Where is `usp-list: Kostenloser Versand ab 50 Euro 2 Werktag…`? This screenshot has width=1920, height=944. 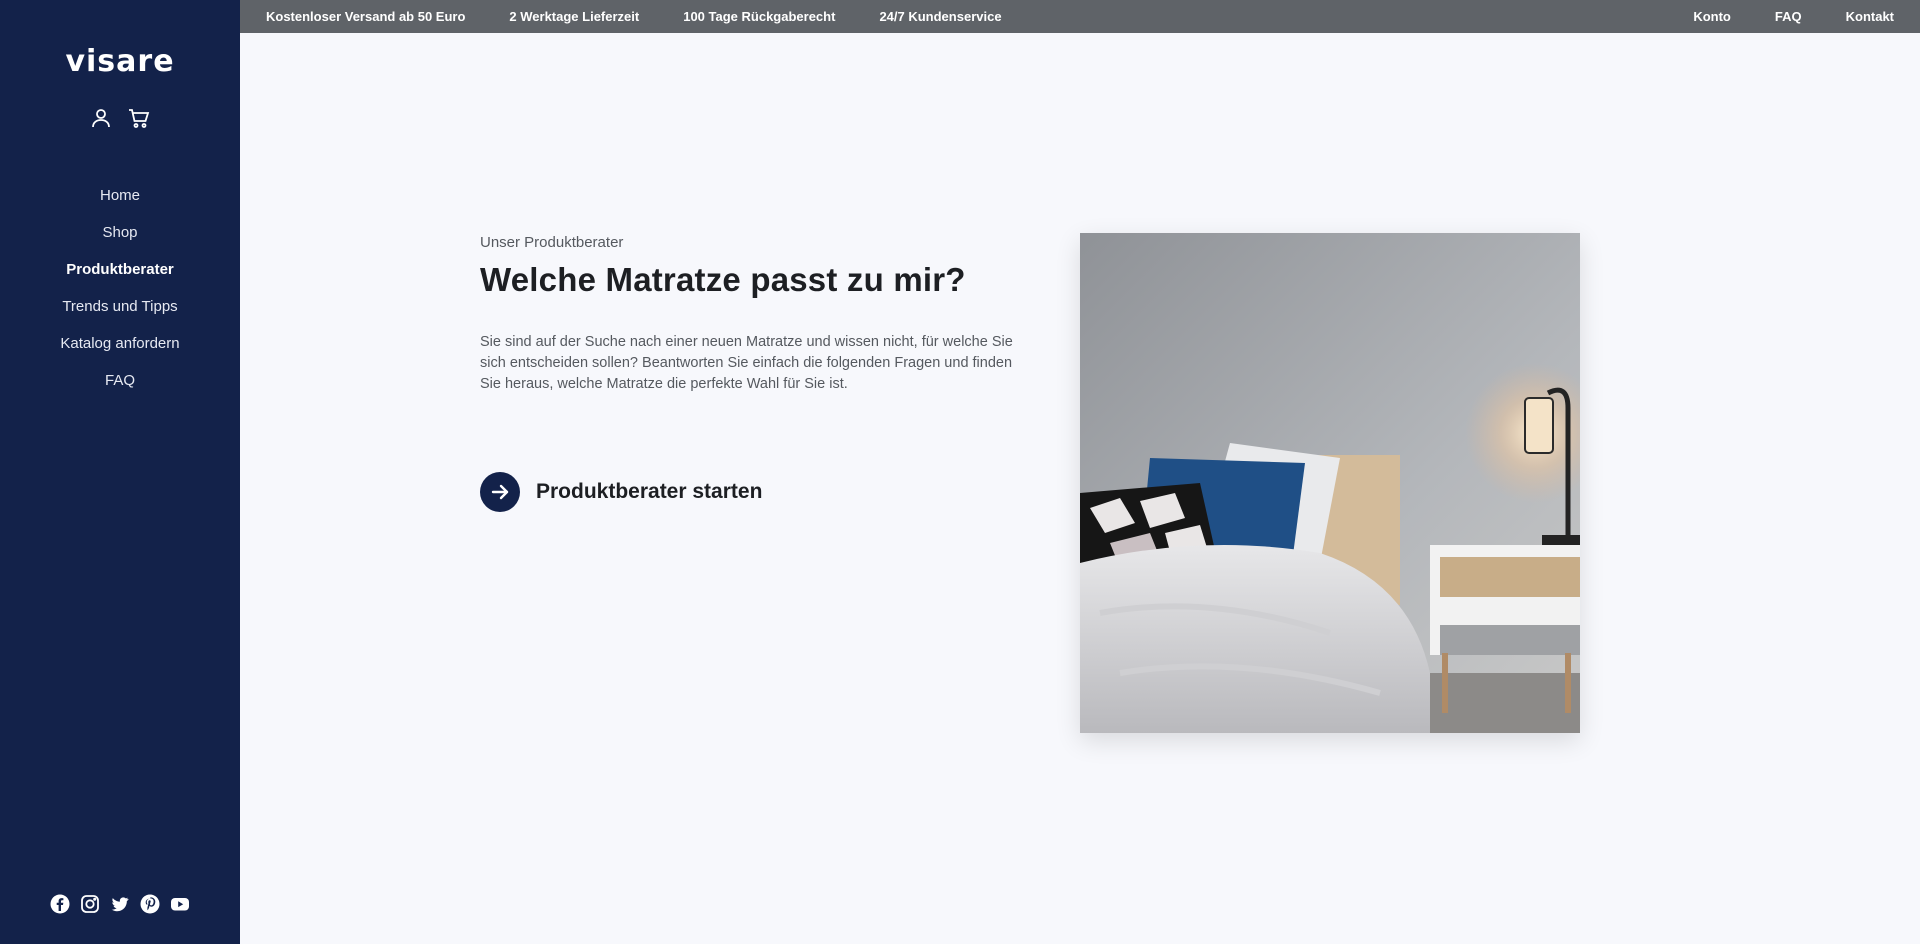
usp-list: Kostenloser Versand ab 50 Euro 2 Werktag… is located at coordinates (634, 16).